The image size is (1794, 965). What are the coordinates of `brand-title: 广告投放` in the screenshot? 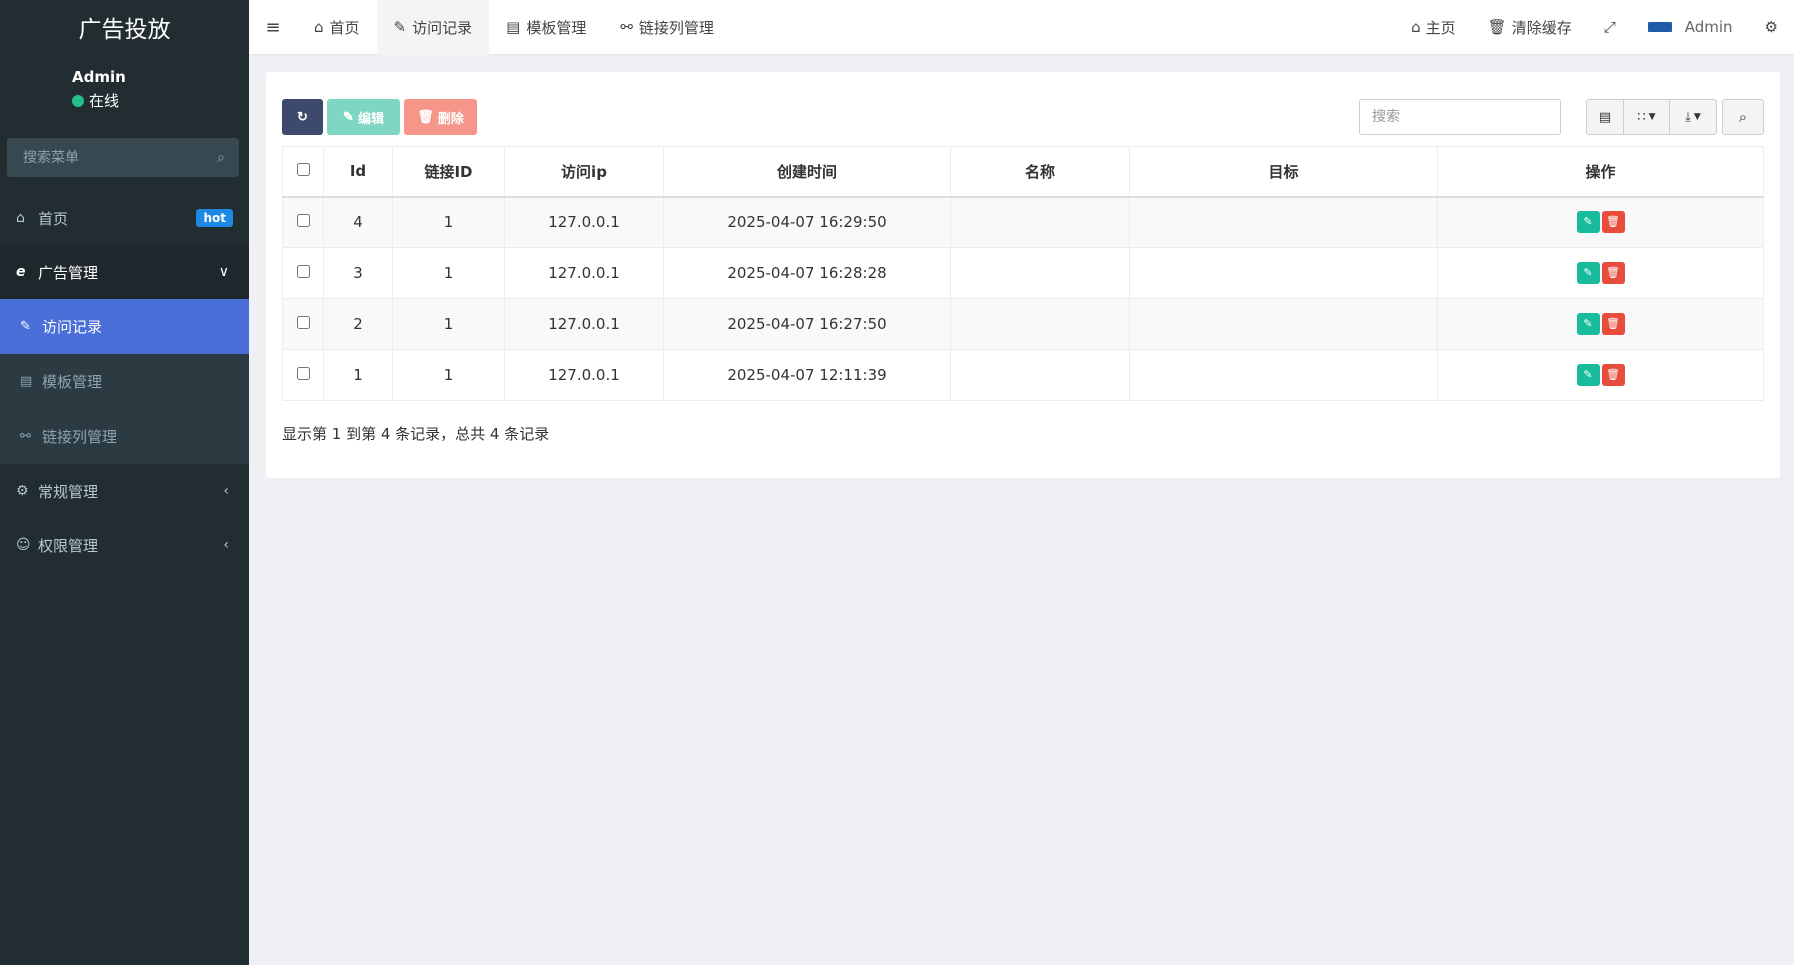 It's located at (124, 27).